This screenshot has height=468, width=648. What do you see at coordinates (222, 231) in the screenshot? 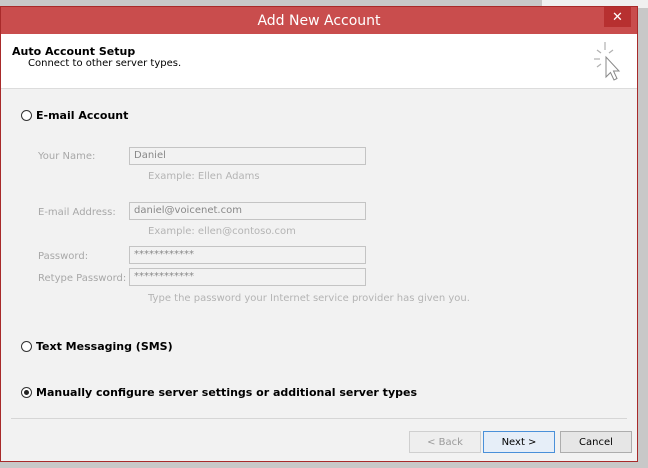
I see `email-address-hint: Example: ellen@contoso.com` at bounding box center [222, 231].